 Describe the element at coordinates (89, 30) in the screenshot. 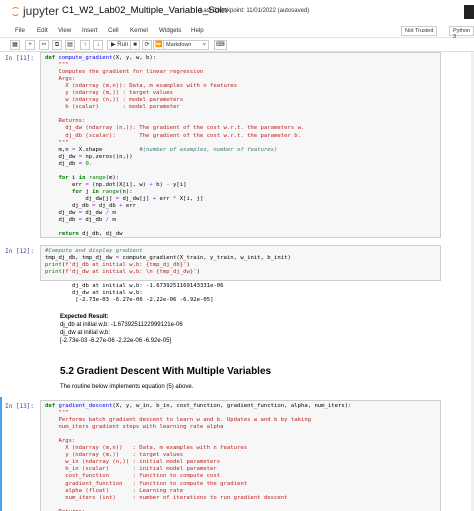

I see `menu-insert: Insert` at that location.